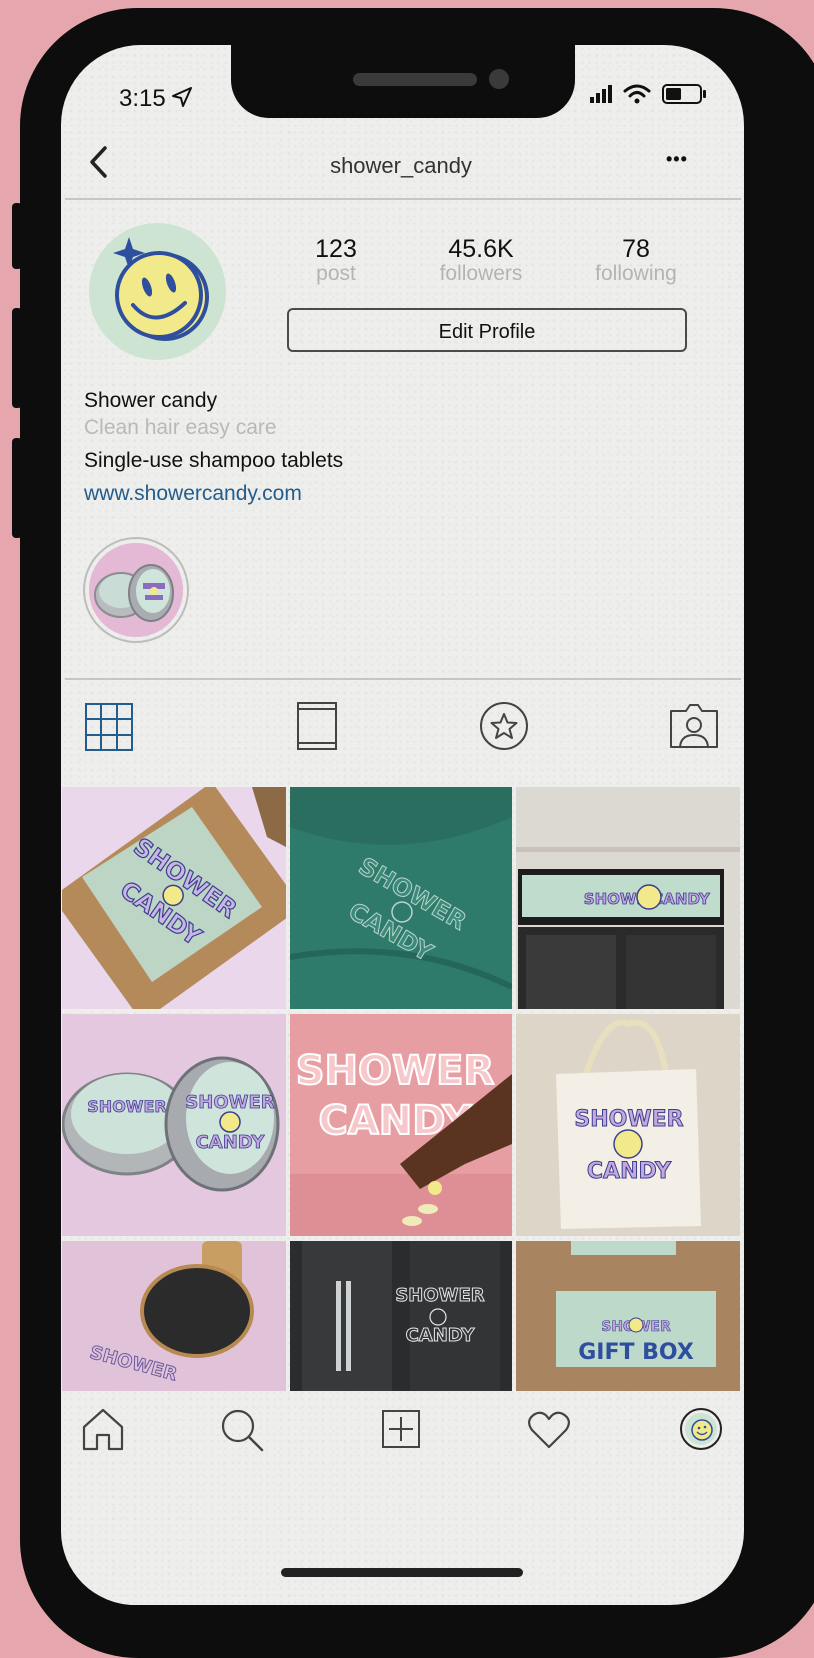  I want to click on chevron-left-icon, so click(99, 162).